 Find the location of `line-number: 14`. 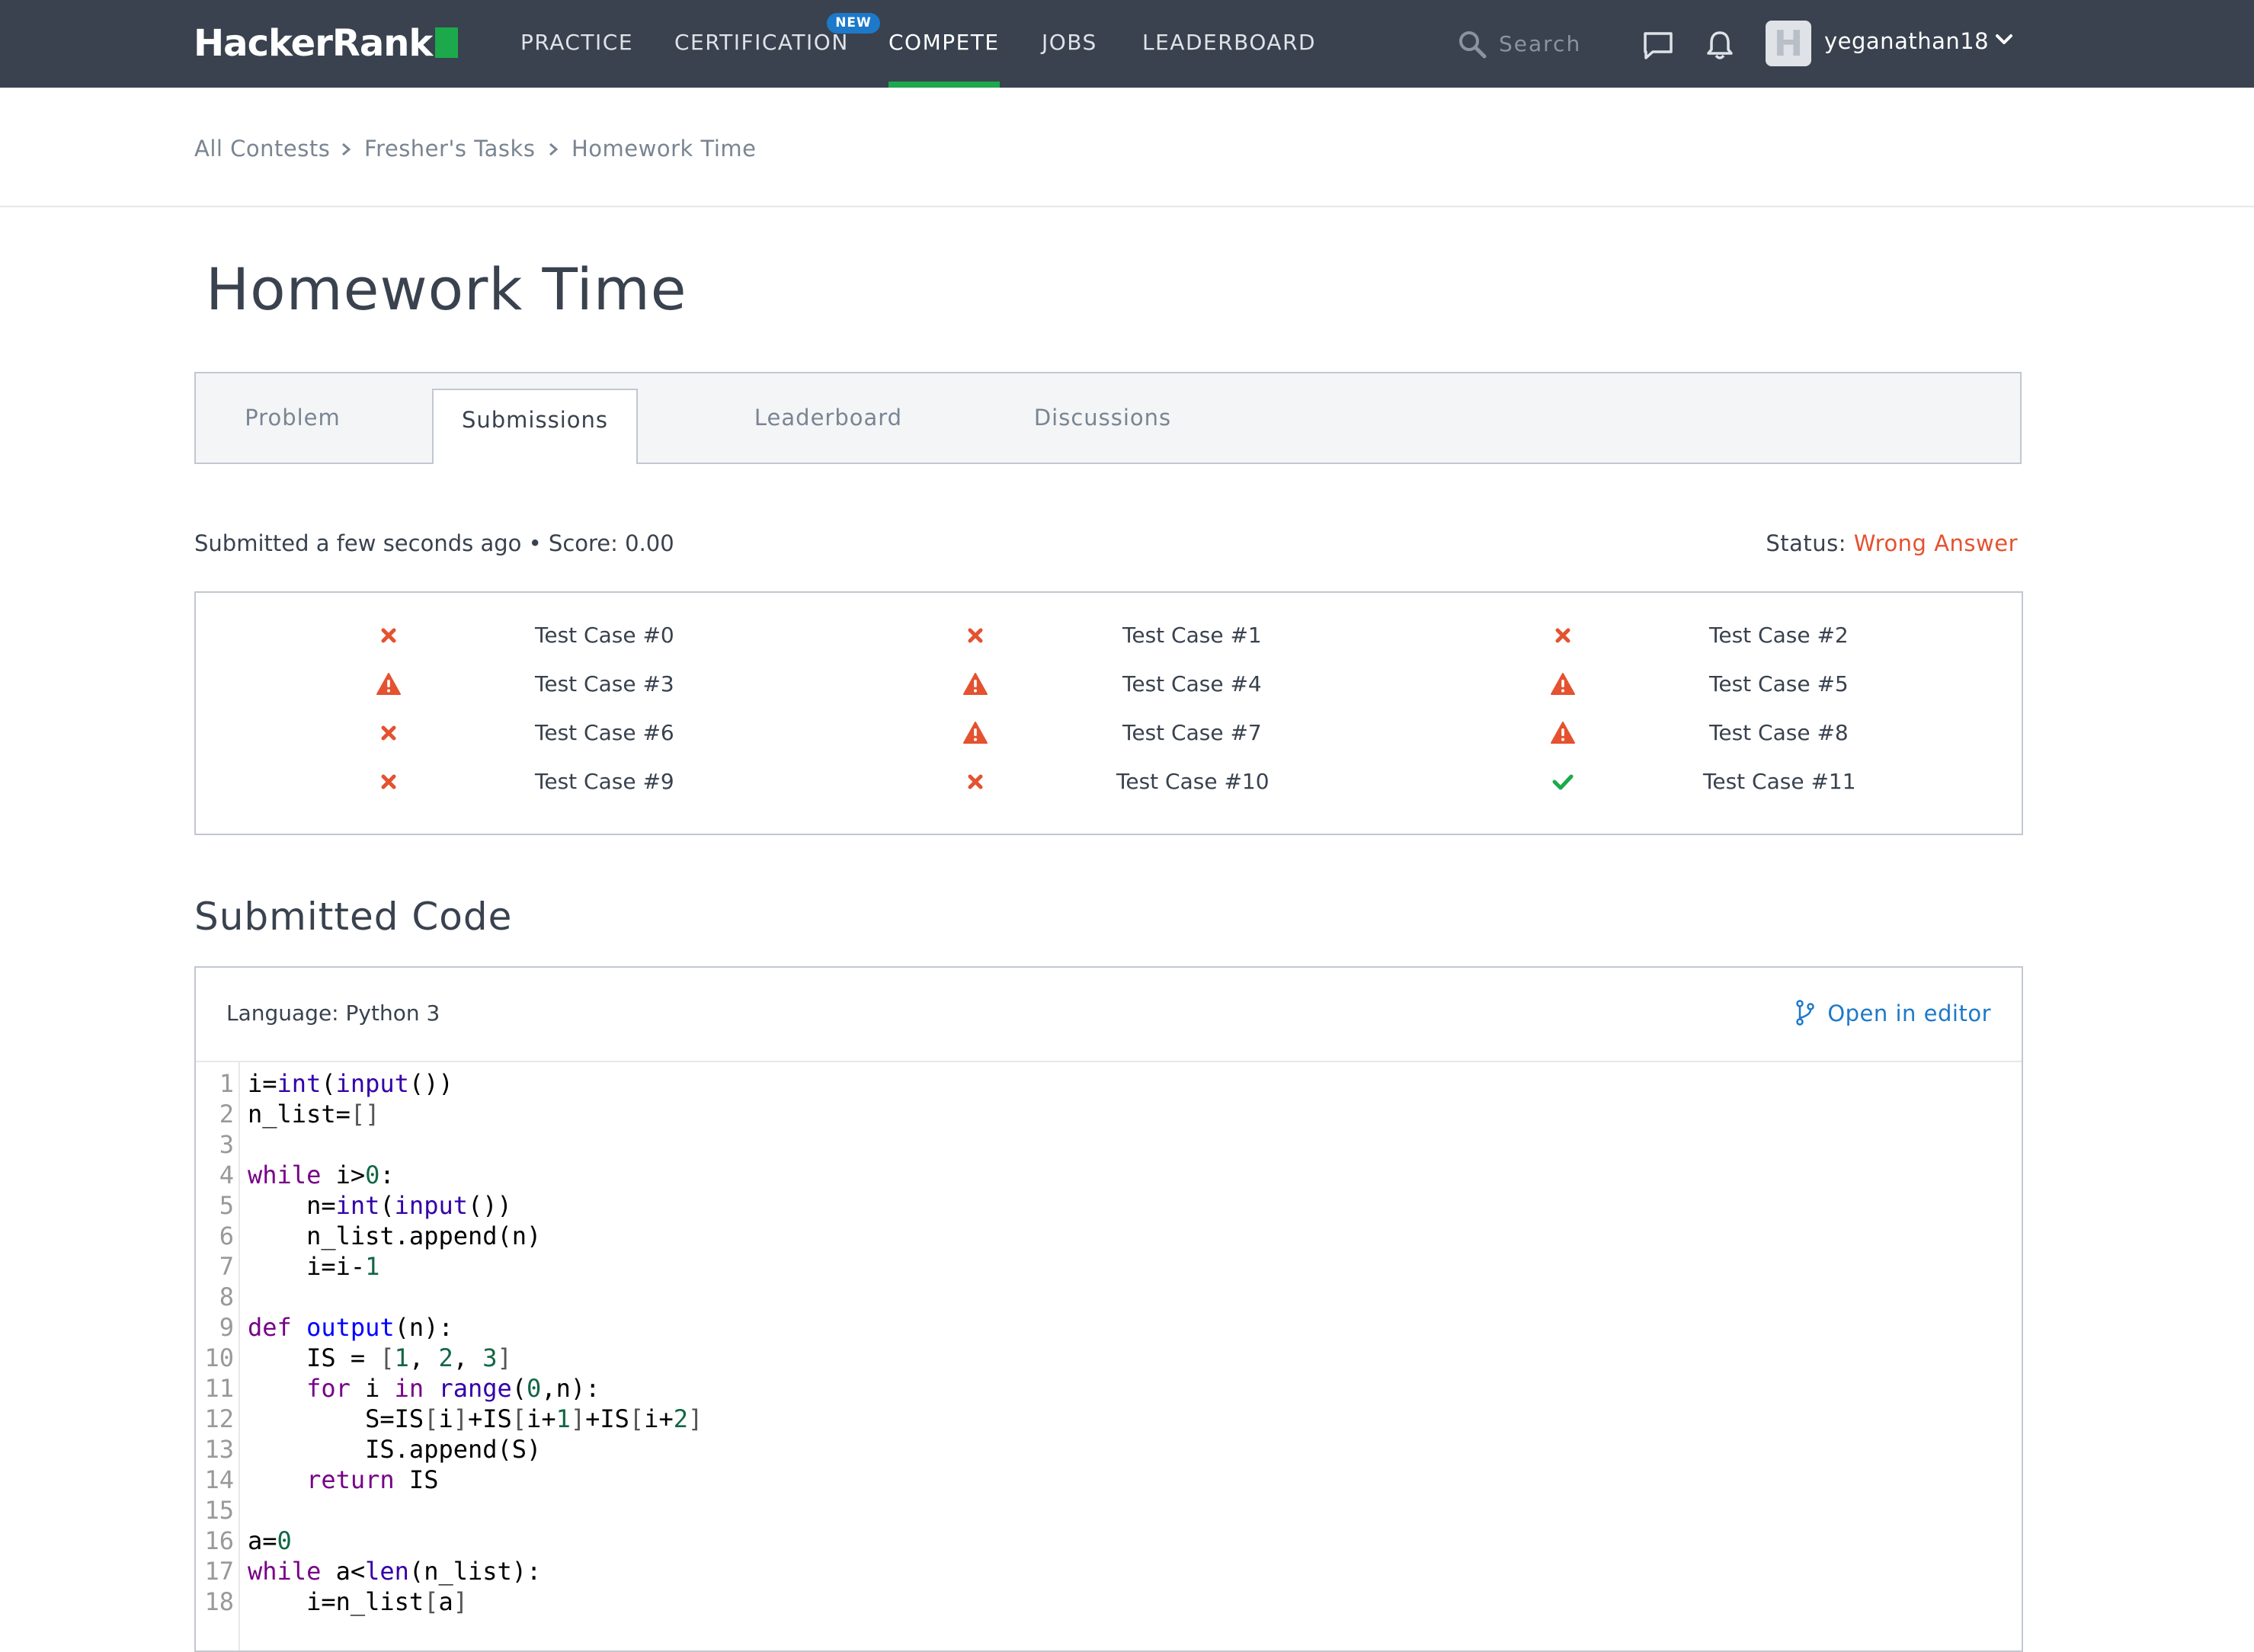

line-number: 14 is located at coordinates (219, 1479).